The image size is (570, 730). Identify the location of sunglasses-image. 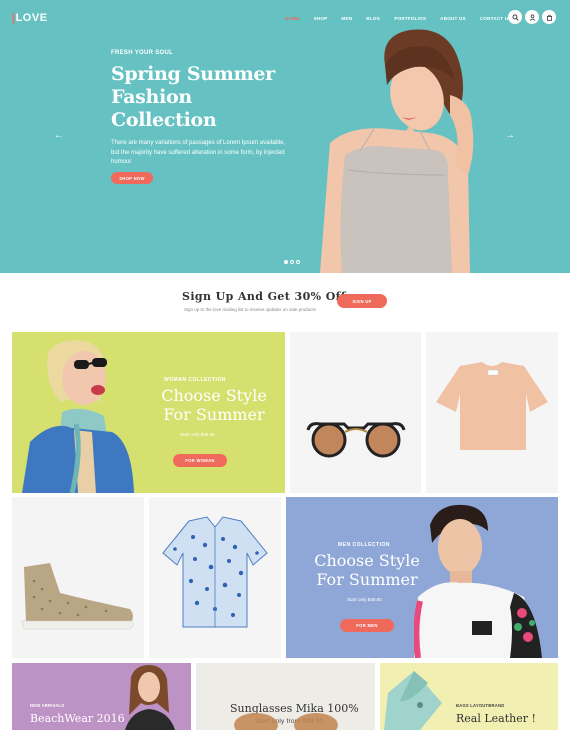
(356, 440).